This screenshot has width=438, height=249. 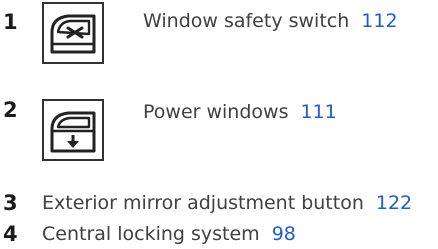 I want to click on item-label: Exterior mirror adjustment button 122, so click(x=227, y=203).